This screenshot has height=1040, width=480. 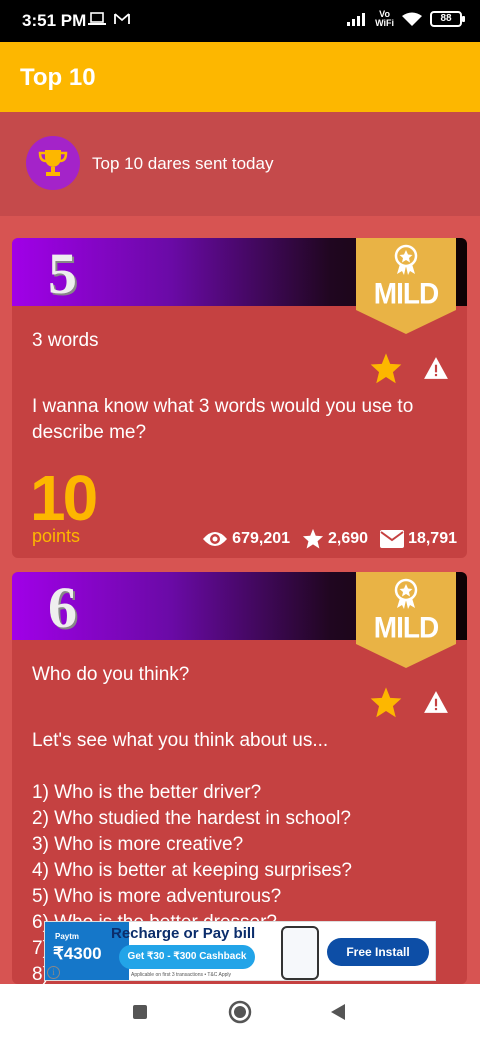 What do you see at coordinates (111, 674) in the screenshot?
I see `dare-title: Who do you think?` at bounding box center [111, 674].